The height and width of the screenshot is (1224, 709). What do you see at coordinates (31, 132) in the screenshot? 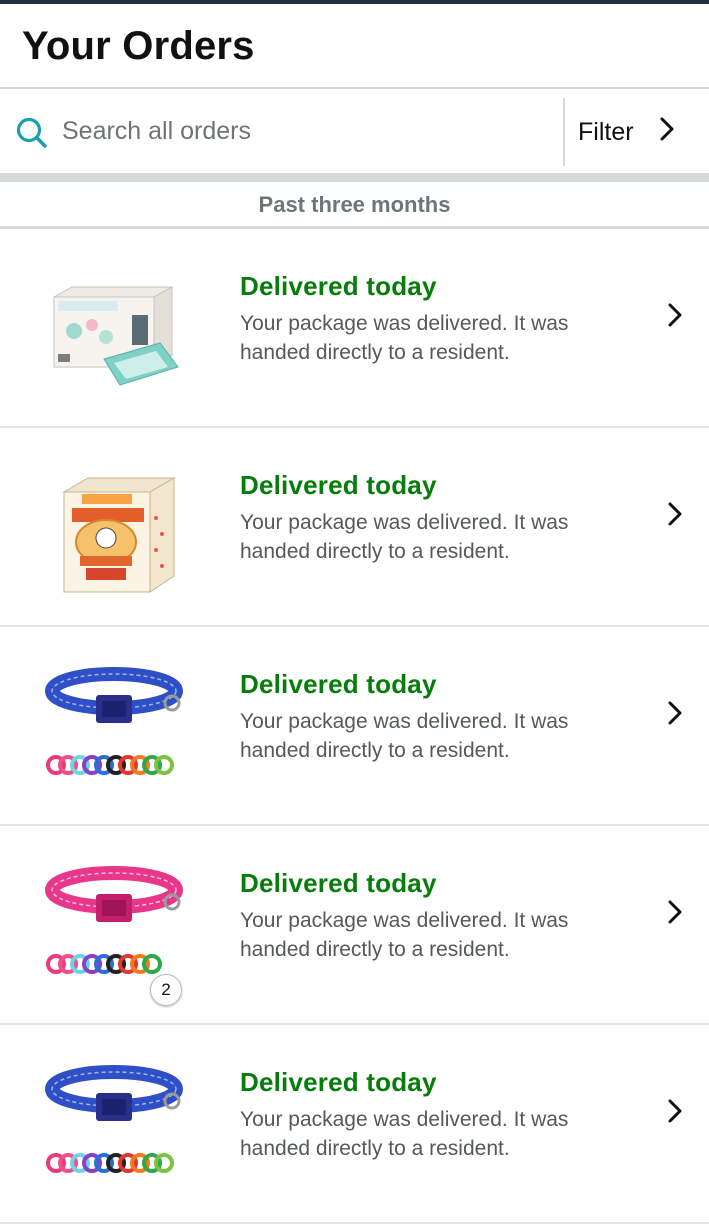
I see `search-icon` at bounding box center [31, 132].